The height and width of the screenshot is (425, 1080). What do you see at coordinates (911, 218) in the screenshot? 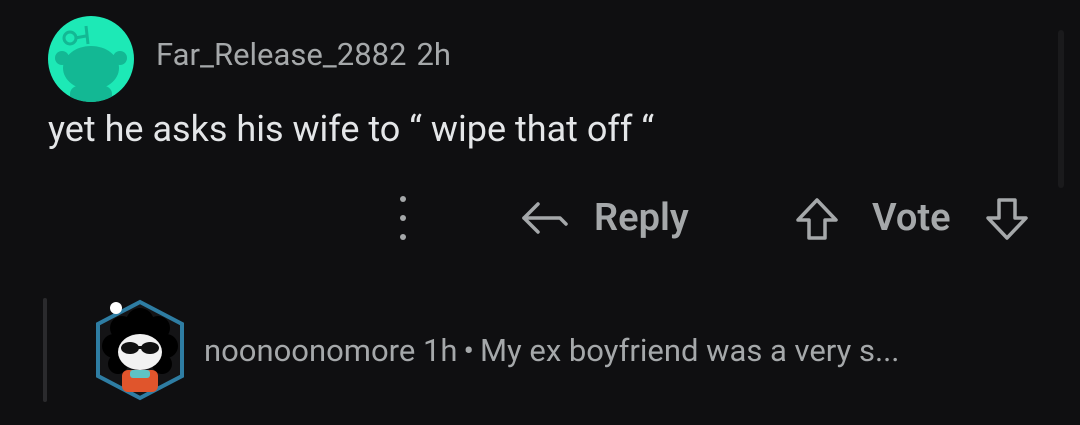
I see `vote-label: Vote` at bounding box center [911, 218].